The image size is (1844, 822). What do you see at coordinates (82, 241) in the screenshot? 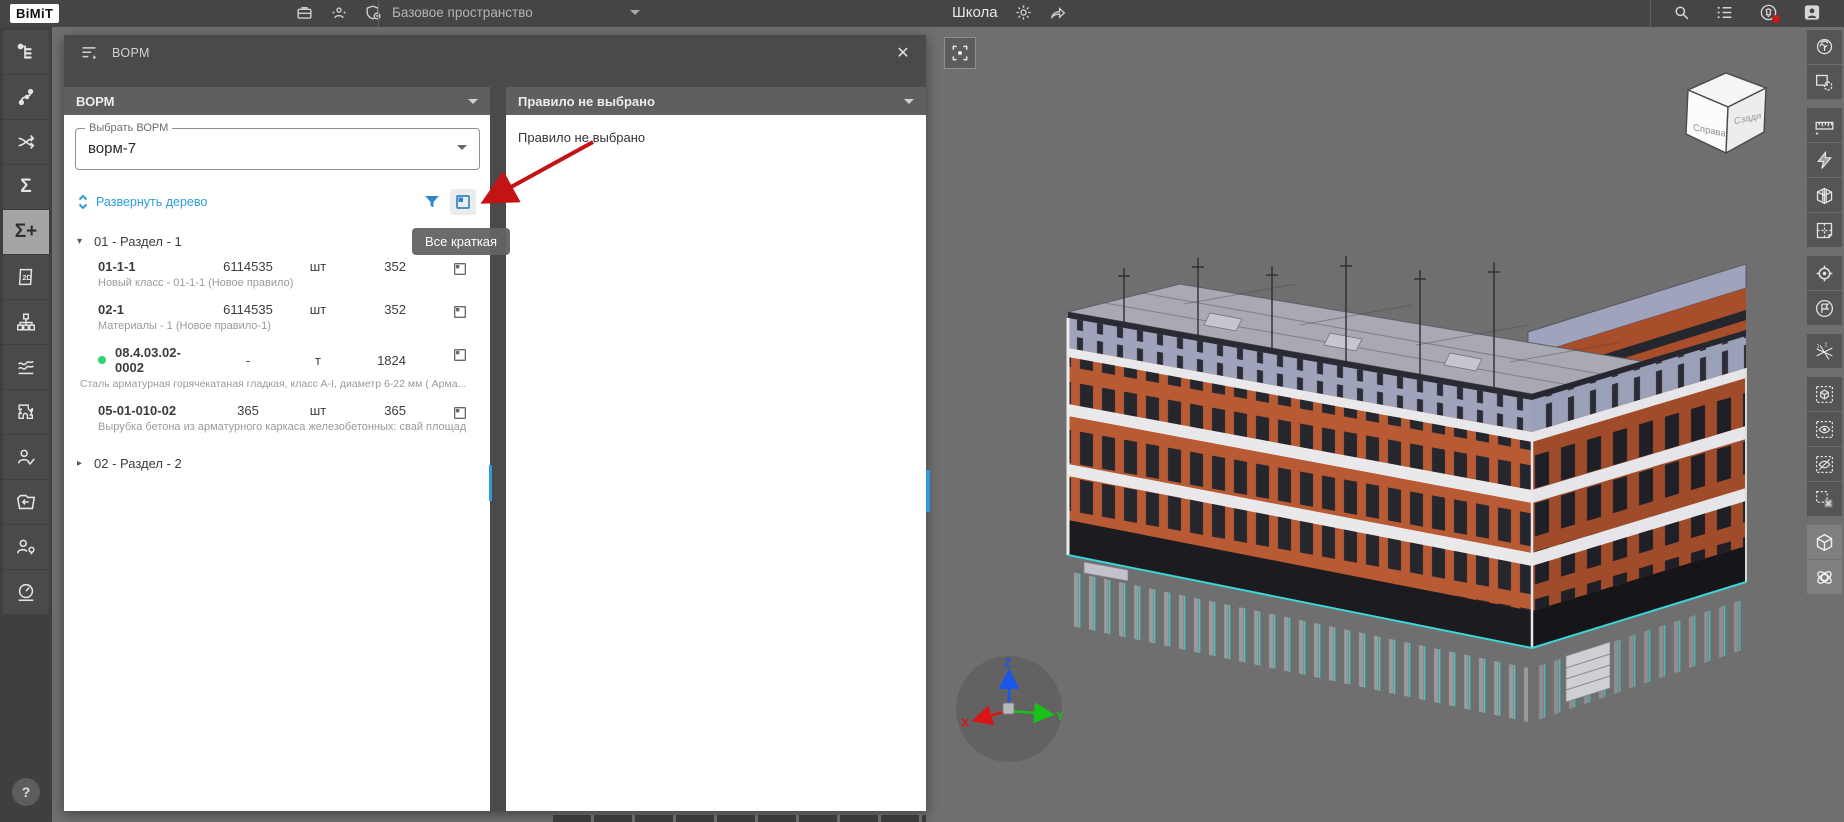
I see `caret-down-icon: ▾` at bounding box center [82, 241].